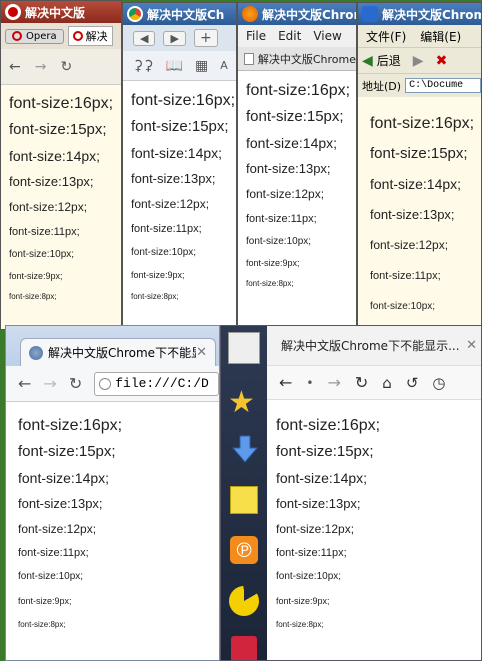  Describe the element at coordinates (389, 60) in the screenshot. I see `back-button-label: 后退` at that location.